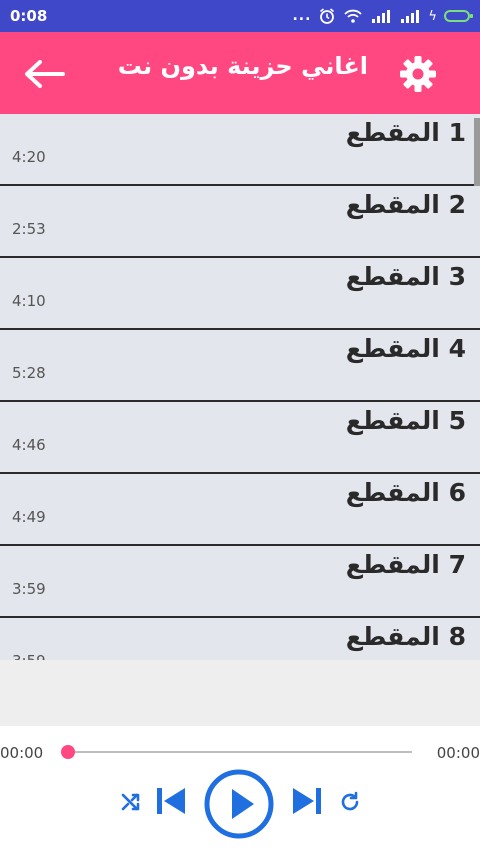  Describe the element at coordinates (68, 752) in the screenshot. I see `seek-thumb` at that location.